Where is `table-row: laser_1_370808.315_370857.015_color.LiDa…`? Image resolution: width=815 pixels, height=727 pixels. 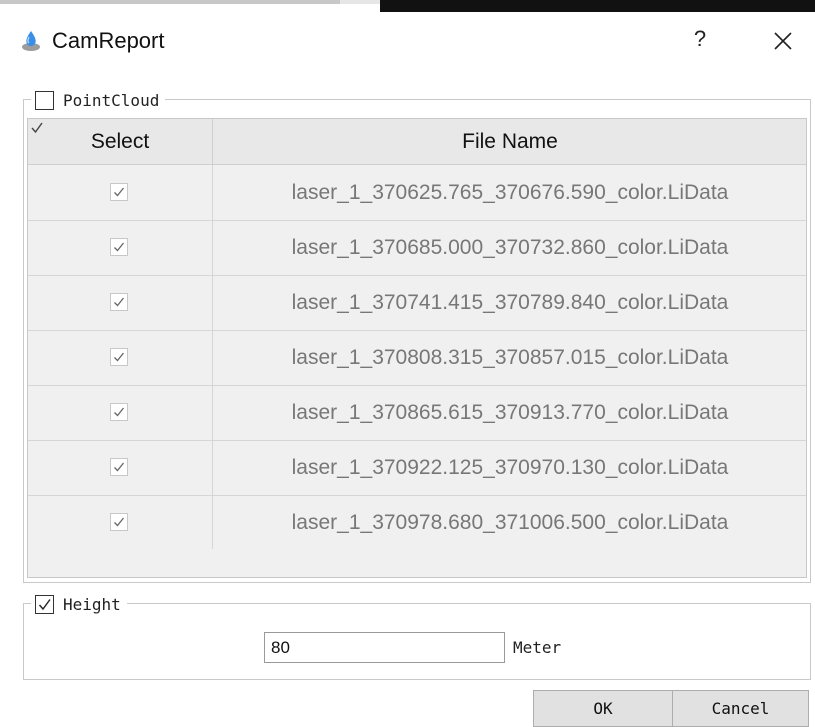 table-row: laser_1_370808.315_370857.015_color.LiDa… is located at coordinates (417, 358).